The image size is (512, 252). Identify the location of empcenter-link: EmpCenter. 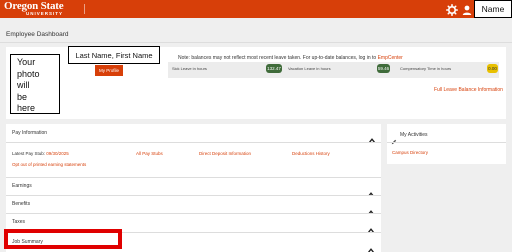
(390, 58).